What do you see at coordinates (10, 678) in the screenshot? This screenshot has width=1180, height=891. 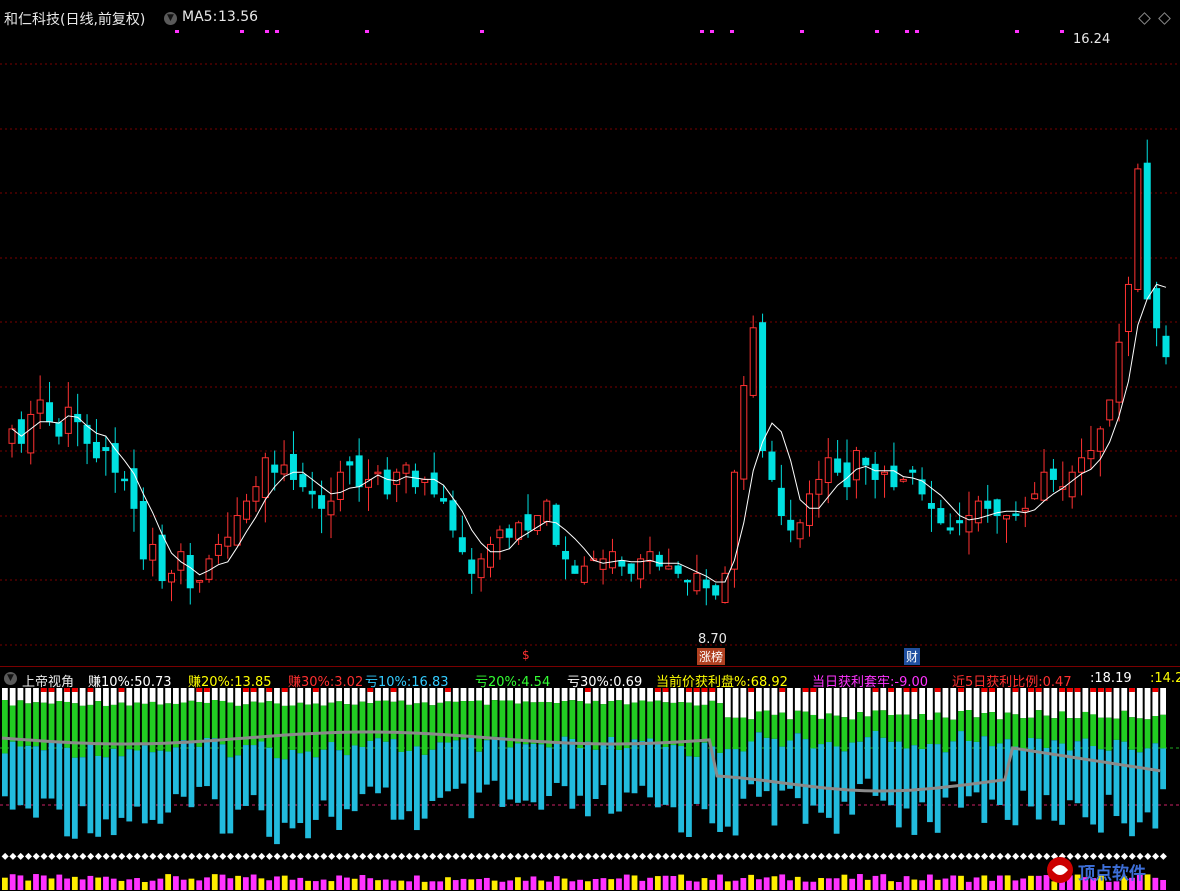 I see `sub-indicator-menu-icon: ▼` at bounding box center [10, 678].